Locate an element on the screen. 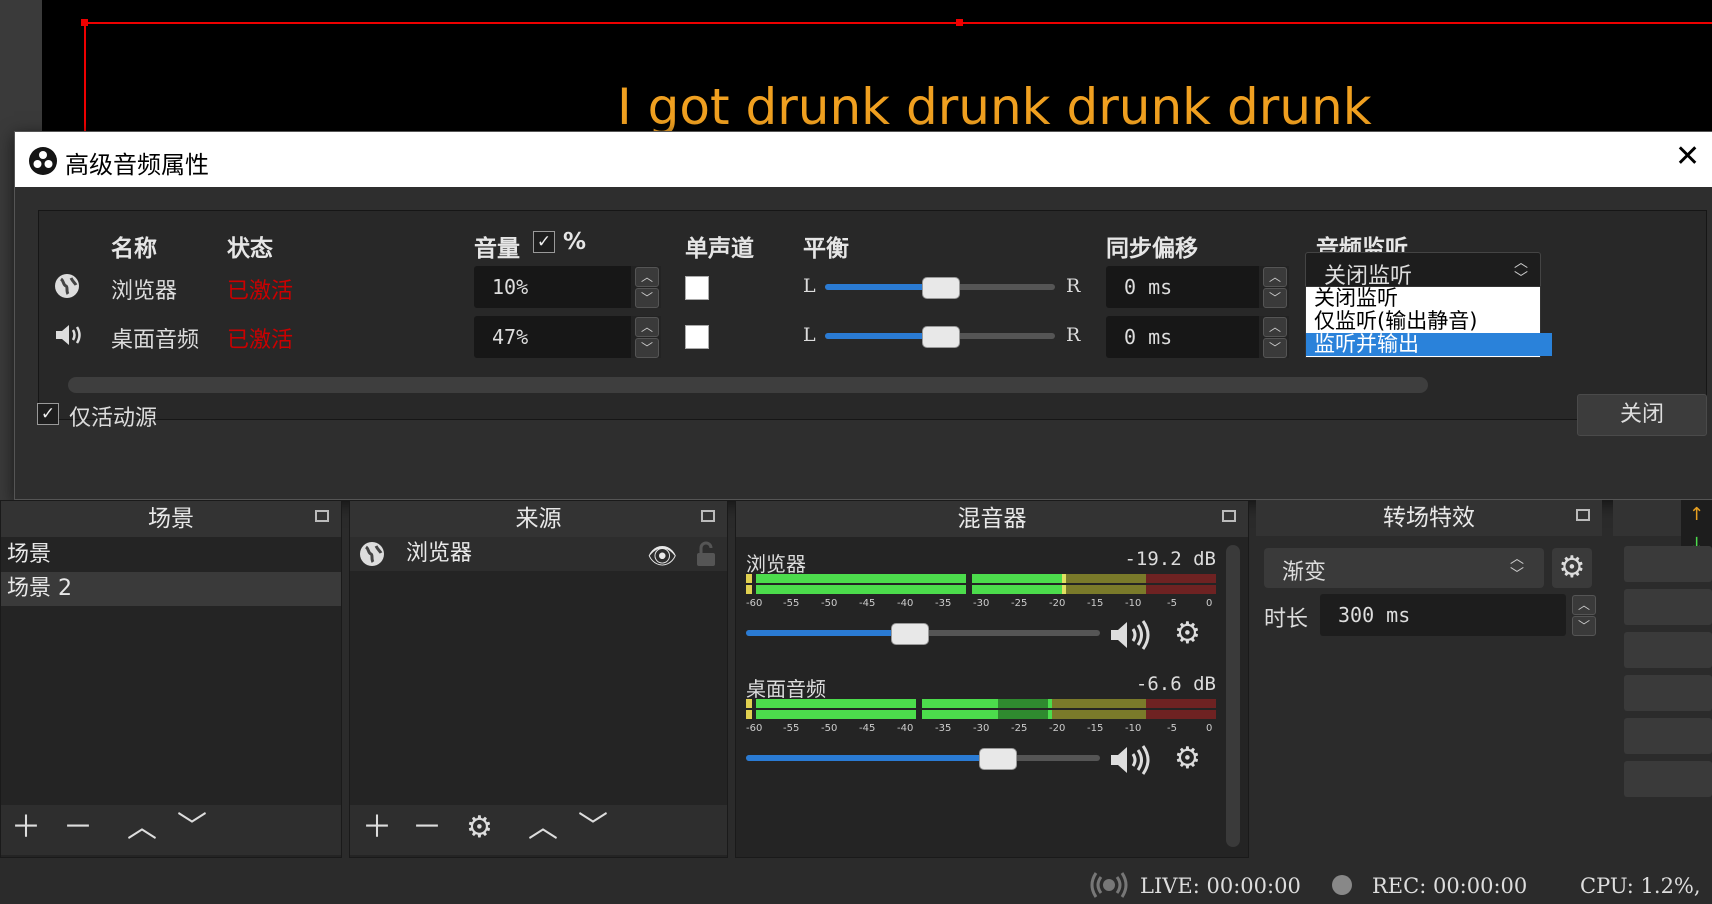  percent-checkbox: ✓ is located at coordinates (544, 242).